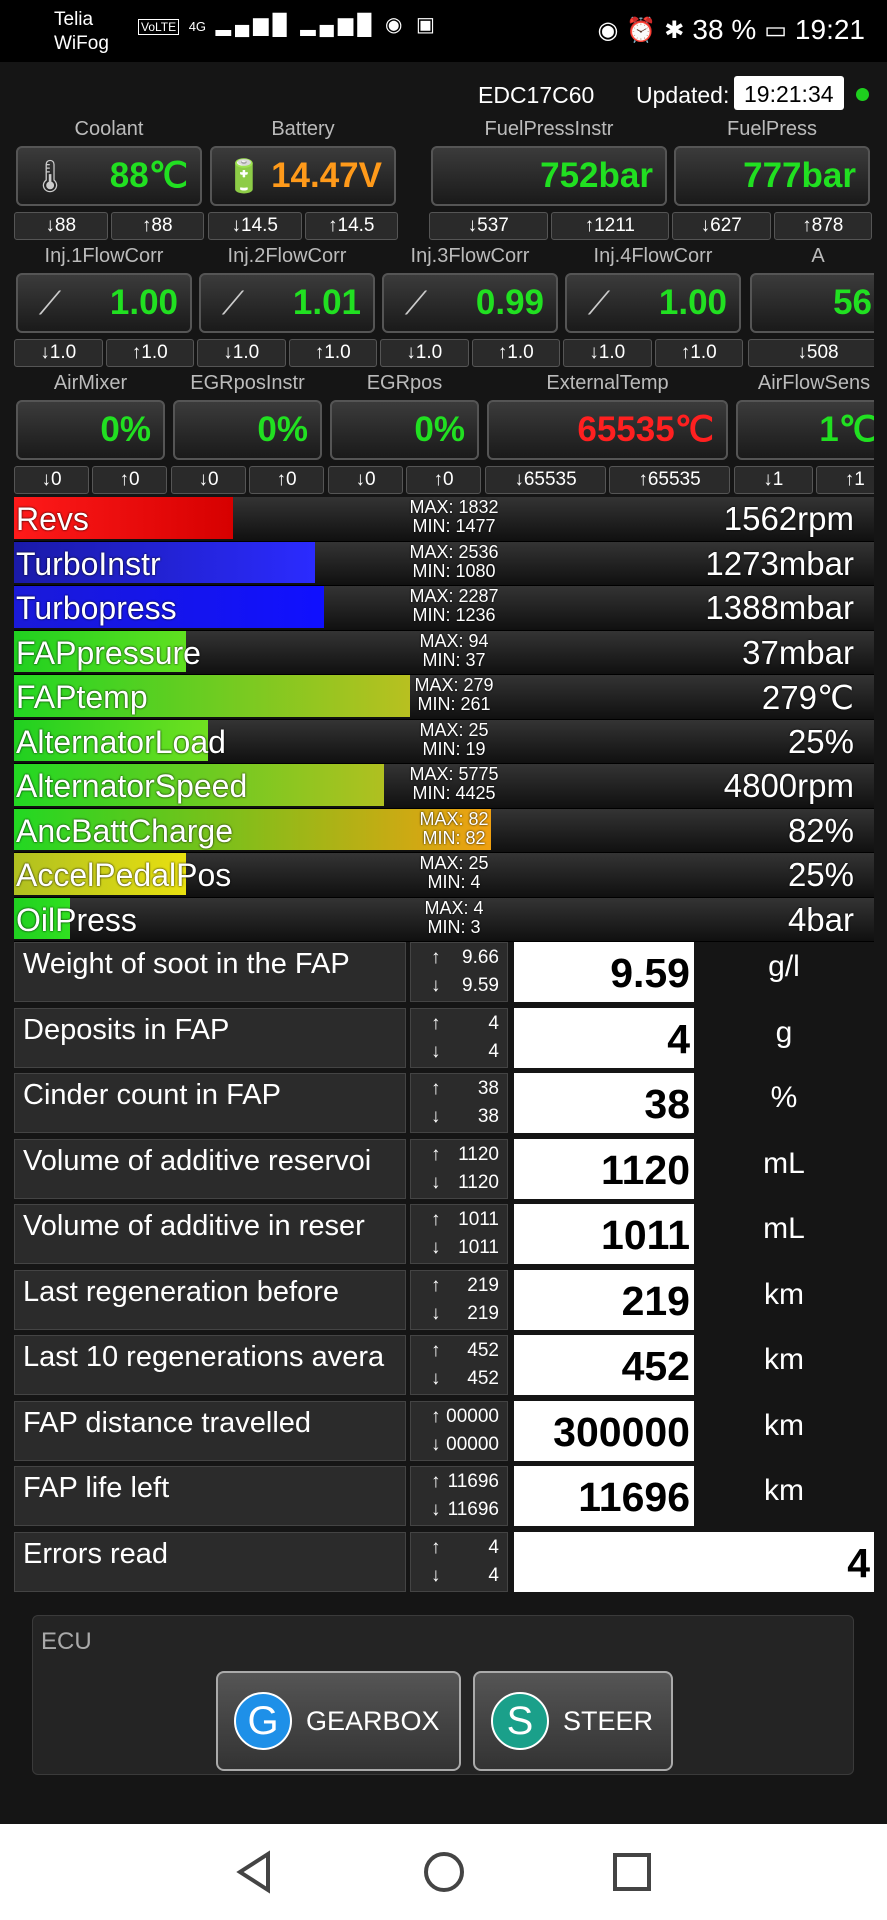  What do you see at coordinates (254, 1872) in the screenshot?
I see `back-icon` at bounding box center [254, 1872].